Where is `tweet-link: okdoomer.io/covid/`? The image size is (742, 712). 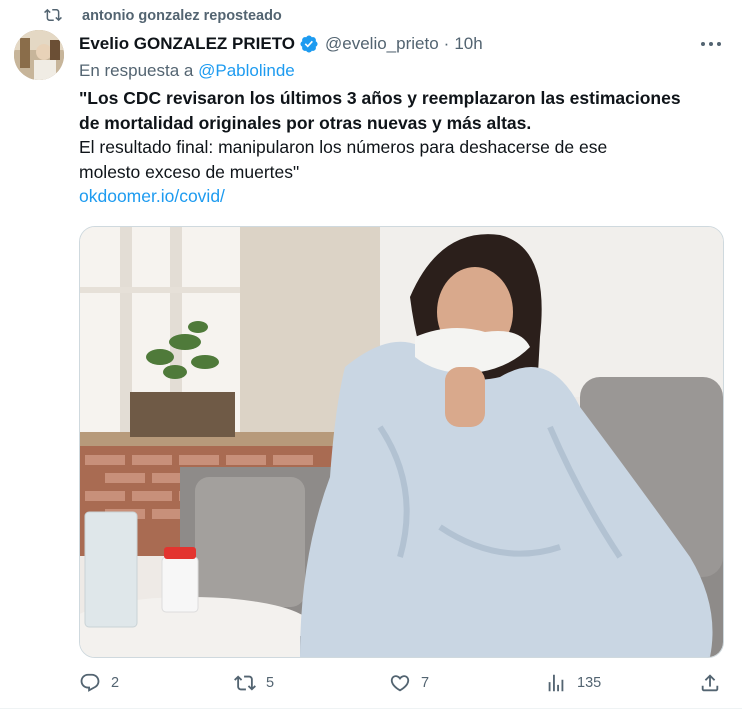
tweet-link: okdoomer.io/covid/ is located at coordinates (404, 196).